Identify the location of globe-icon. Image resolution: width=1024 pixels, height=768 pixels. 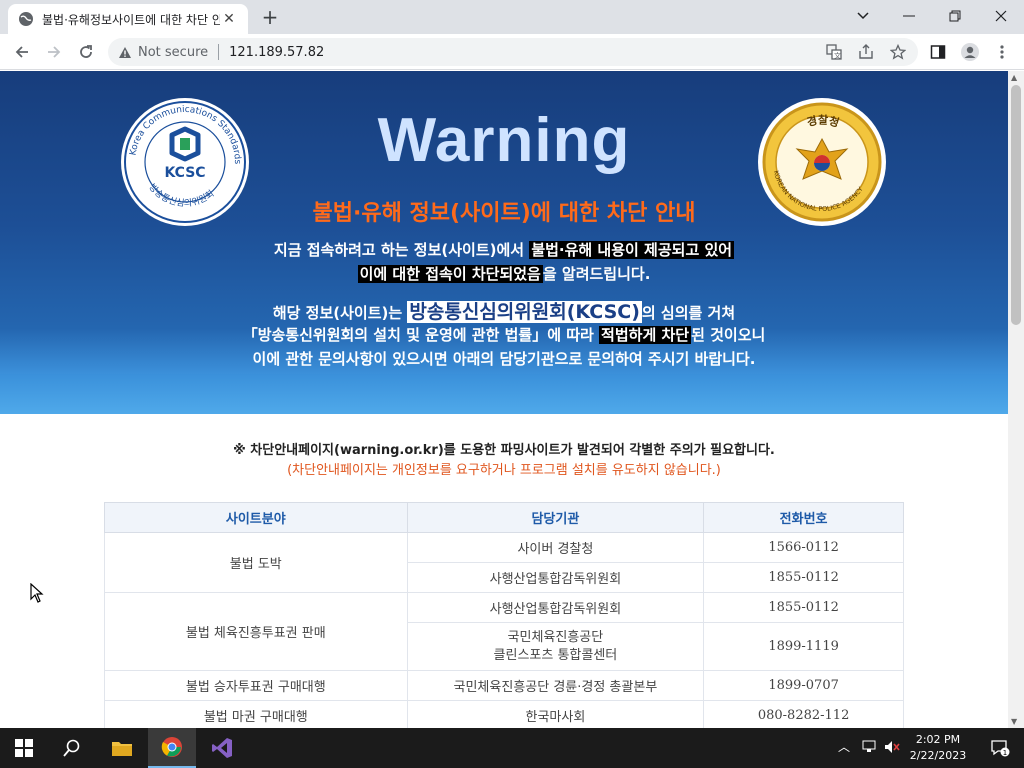
(26, 19).